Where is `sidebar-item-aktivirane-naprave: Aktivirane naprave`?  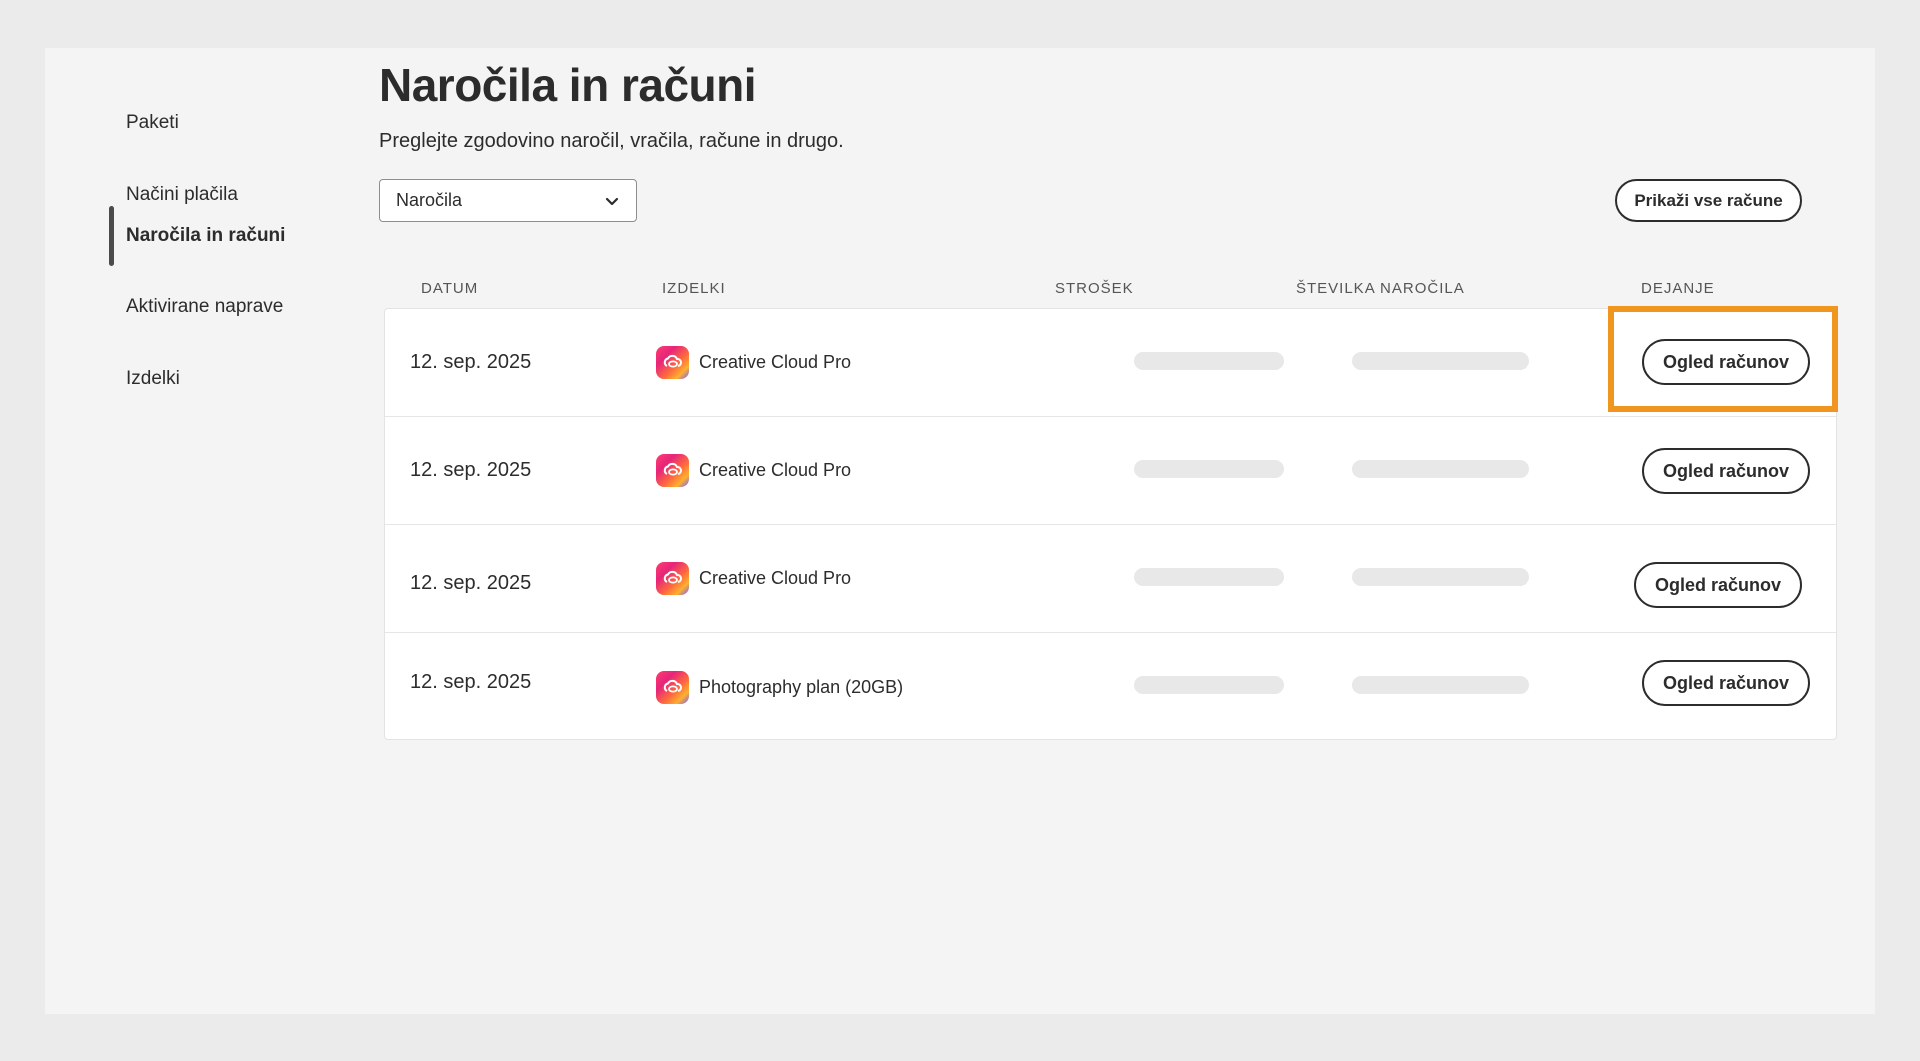
sidebar-item-aktivirane-naprave: Aktivirane naprave is located at coordinates (241, 307).